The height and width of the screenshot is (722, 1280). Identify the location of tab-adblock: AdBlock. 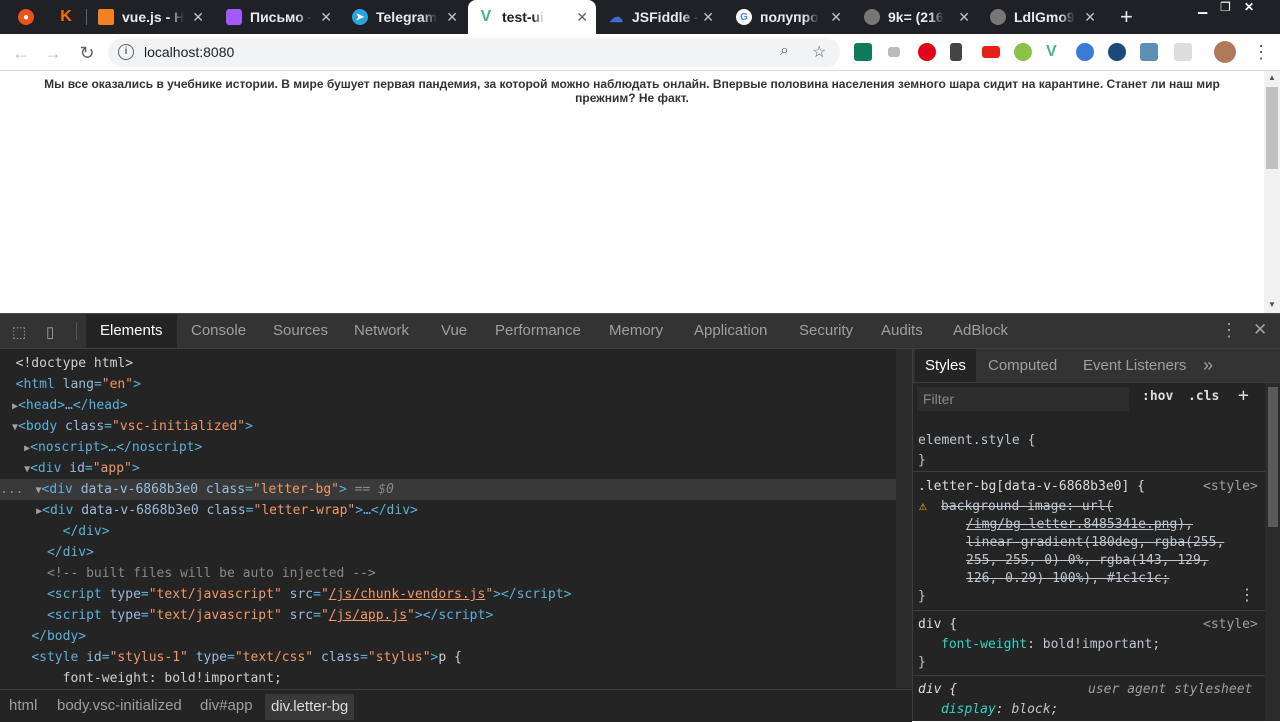
(980, 331).